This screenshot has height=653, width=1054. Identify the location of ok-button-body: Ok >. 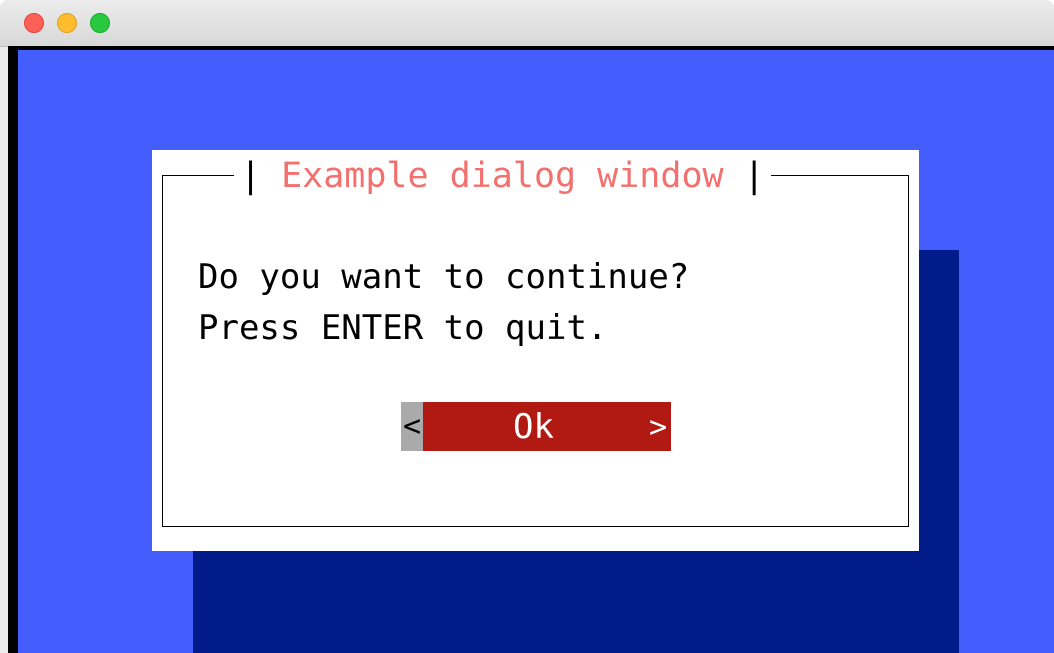
(547, 426).